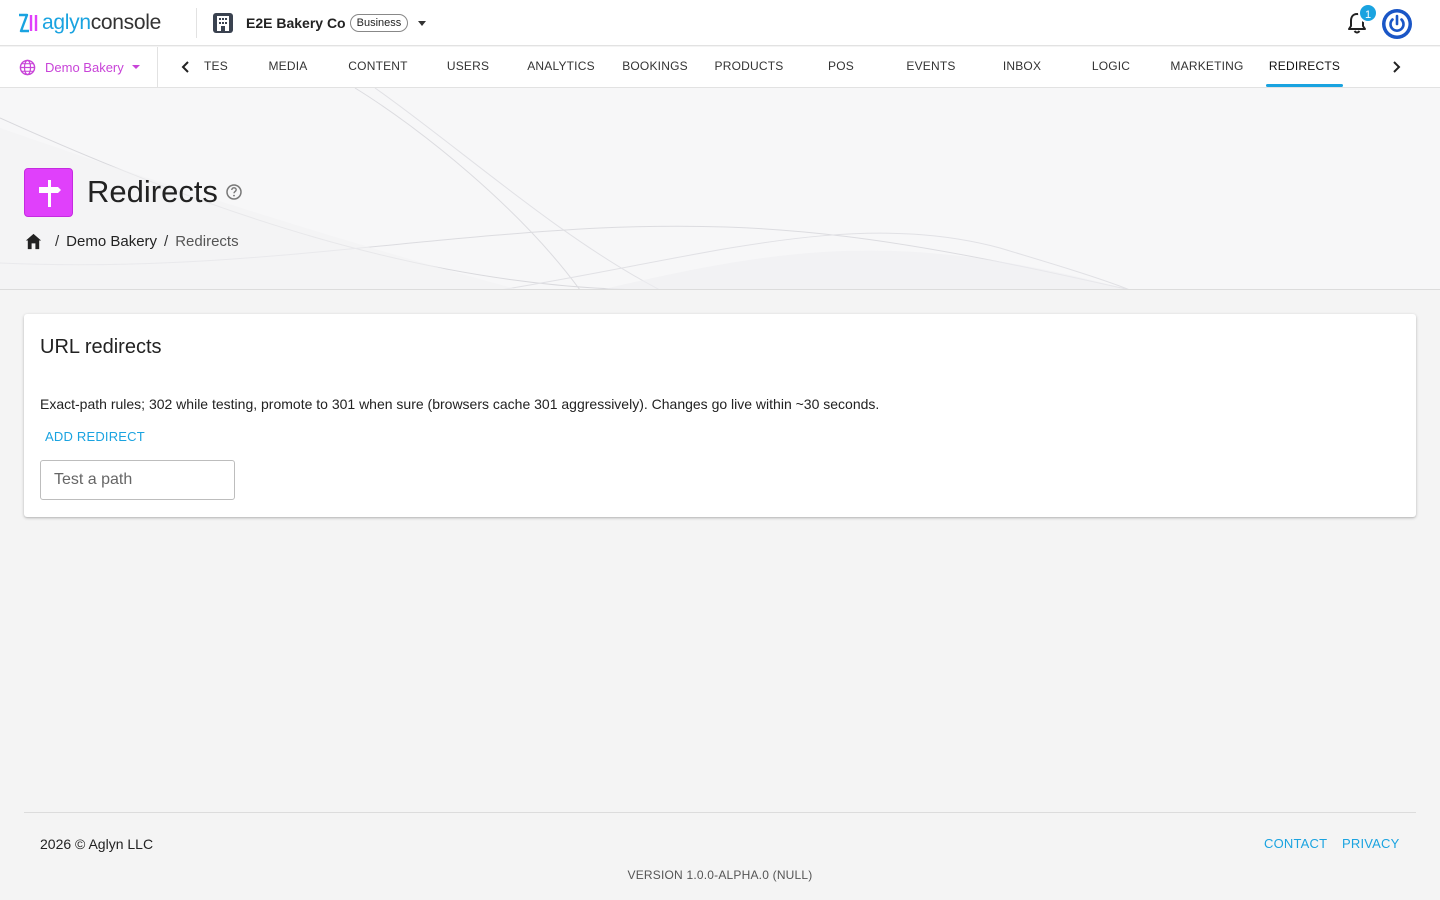 The width and height of the screenshot is (1440, 900). What do you see at coordinates (95, 437) in the screenshot?
I see `add-redirect-button: ADD REDIRECT` at bounding box center [95, 437].